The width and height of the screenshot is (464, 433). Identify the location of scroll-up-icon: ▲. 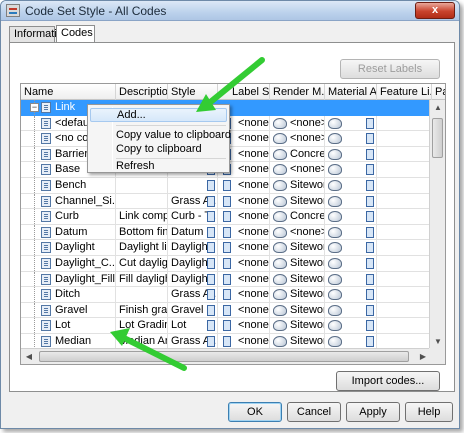
(437, 108).